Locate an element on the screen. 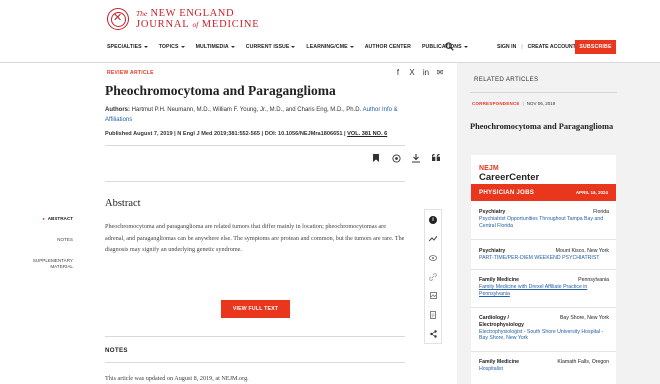 The image size is (660, 384). published-date: Published August 7, 2019 is located at coordinates (139, 134).